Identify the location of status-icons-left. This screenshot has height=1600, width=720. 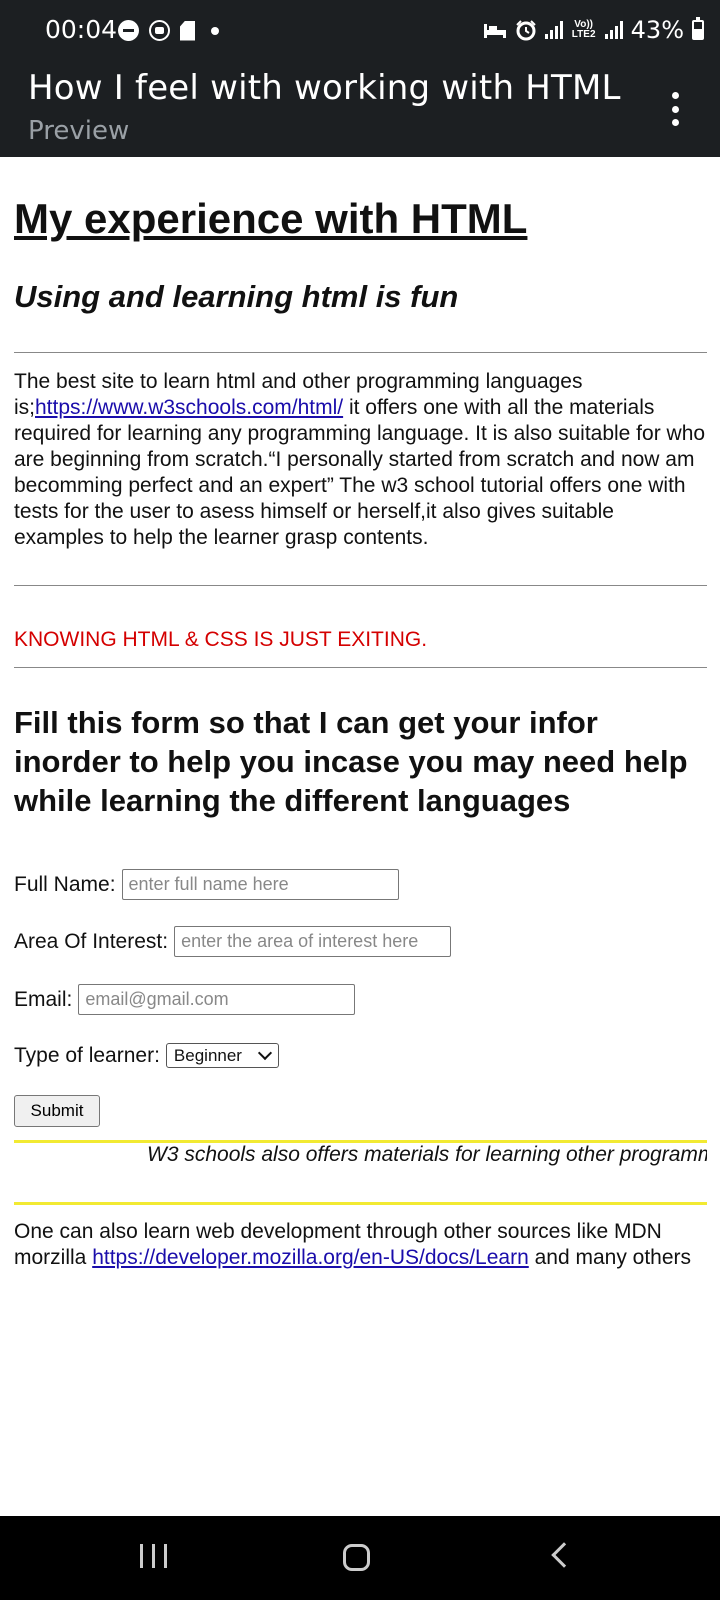
(168, 30).